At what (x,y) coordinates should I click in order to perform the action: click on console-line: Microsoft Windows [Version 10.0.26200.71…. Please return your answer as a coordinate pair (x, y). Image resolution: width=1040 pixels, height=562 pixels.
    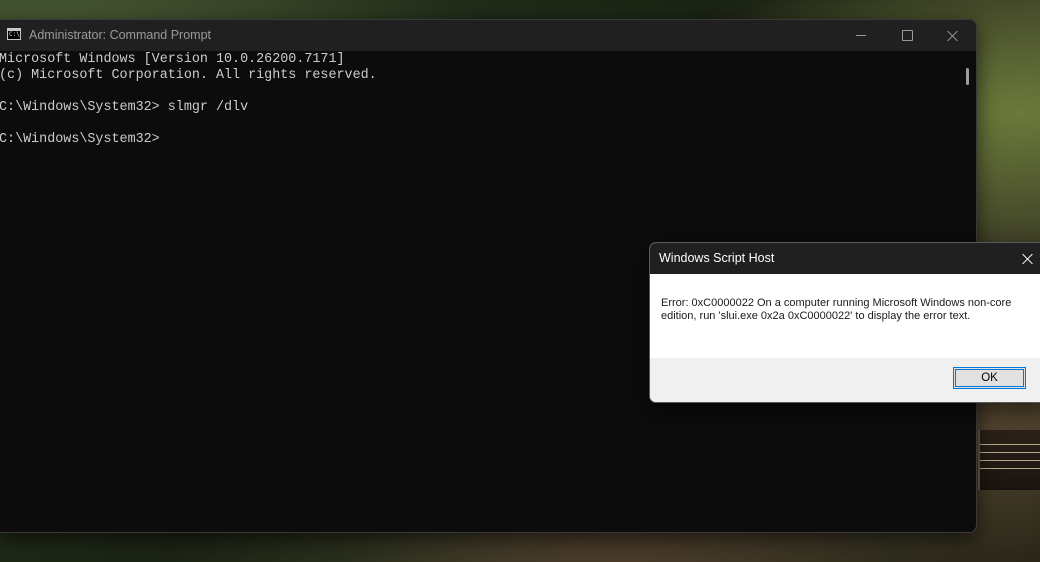
    Looking at the image, I should click on (172, 59).